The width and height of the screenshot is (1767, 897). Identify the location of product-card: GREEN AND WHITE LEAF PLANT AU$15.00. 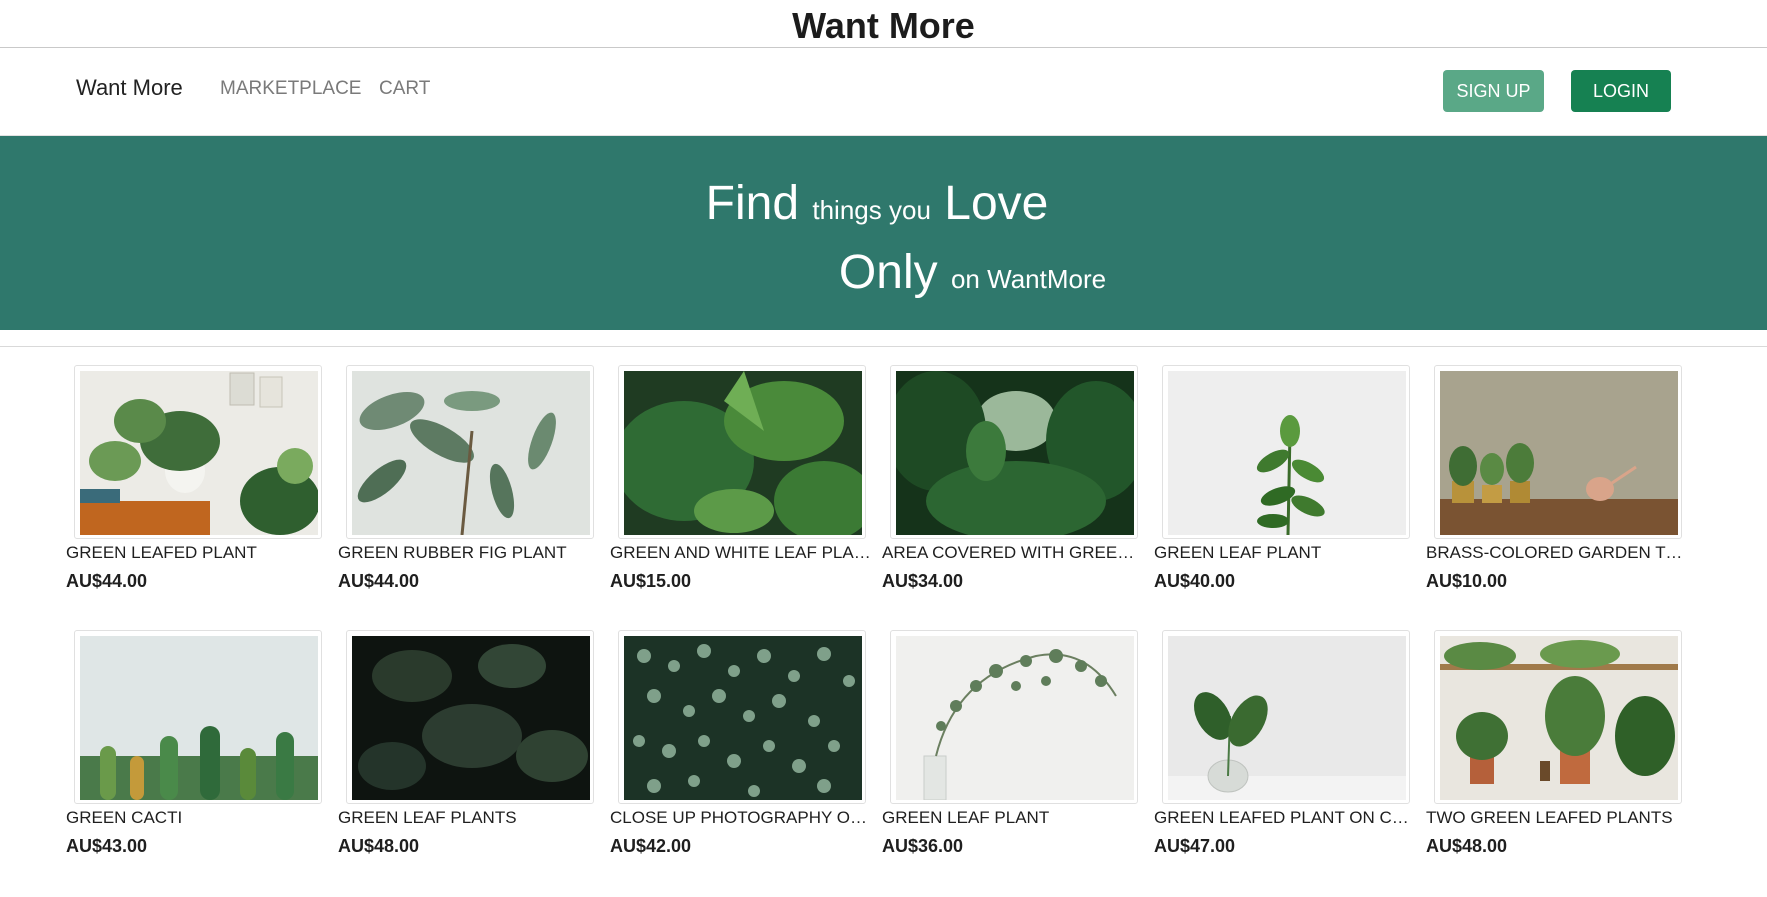
(746, 478).